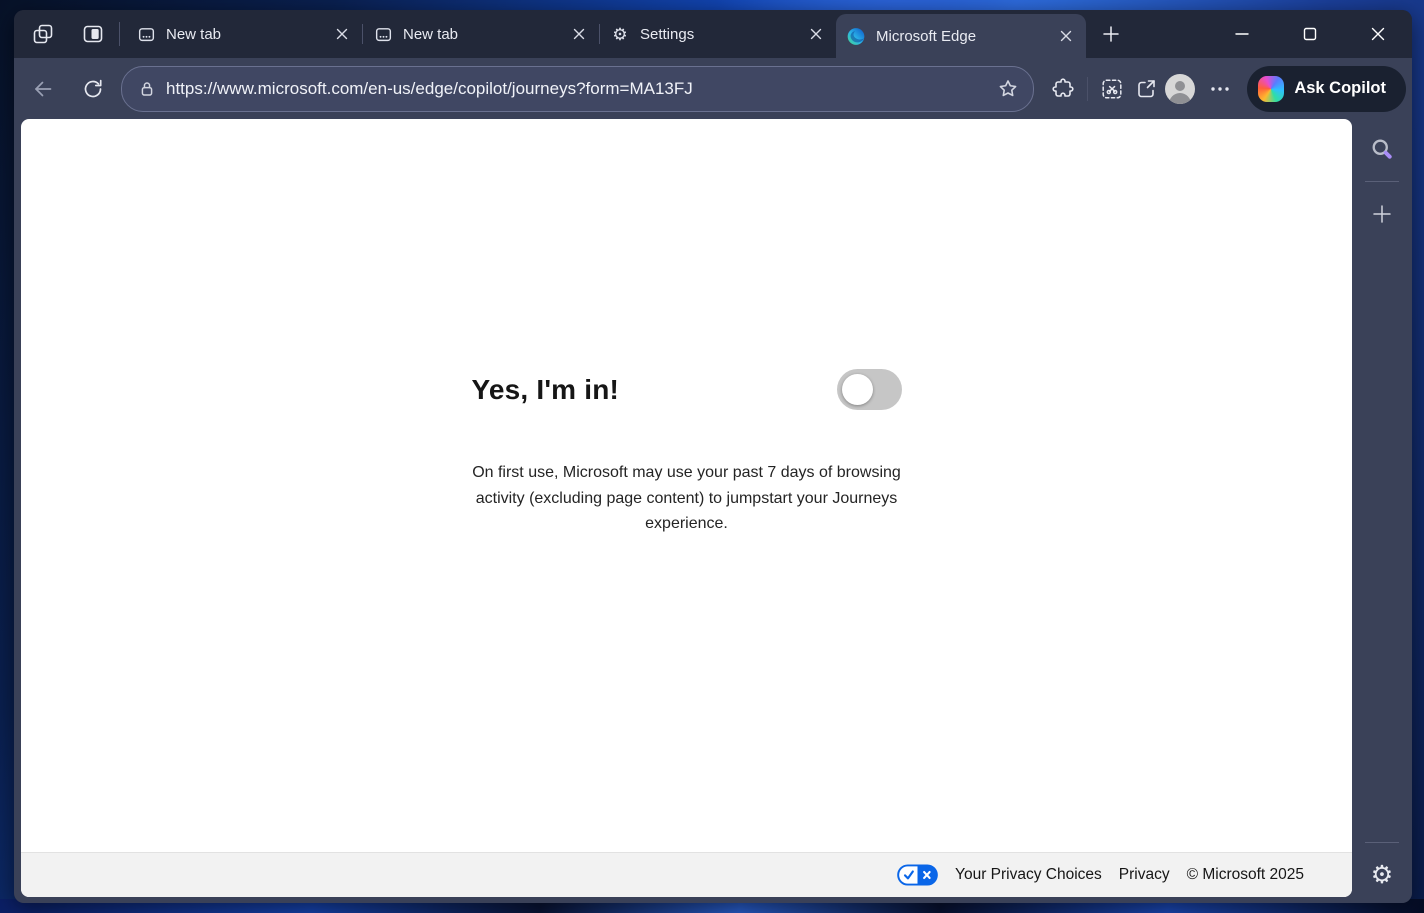 The width and height of the screenshot is (1424, 913). I want to click on copilot-label: Ask Copilot, so click(1340, 88).